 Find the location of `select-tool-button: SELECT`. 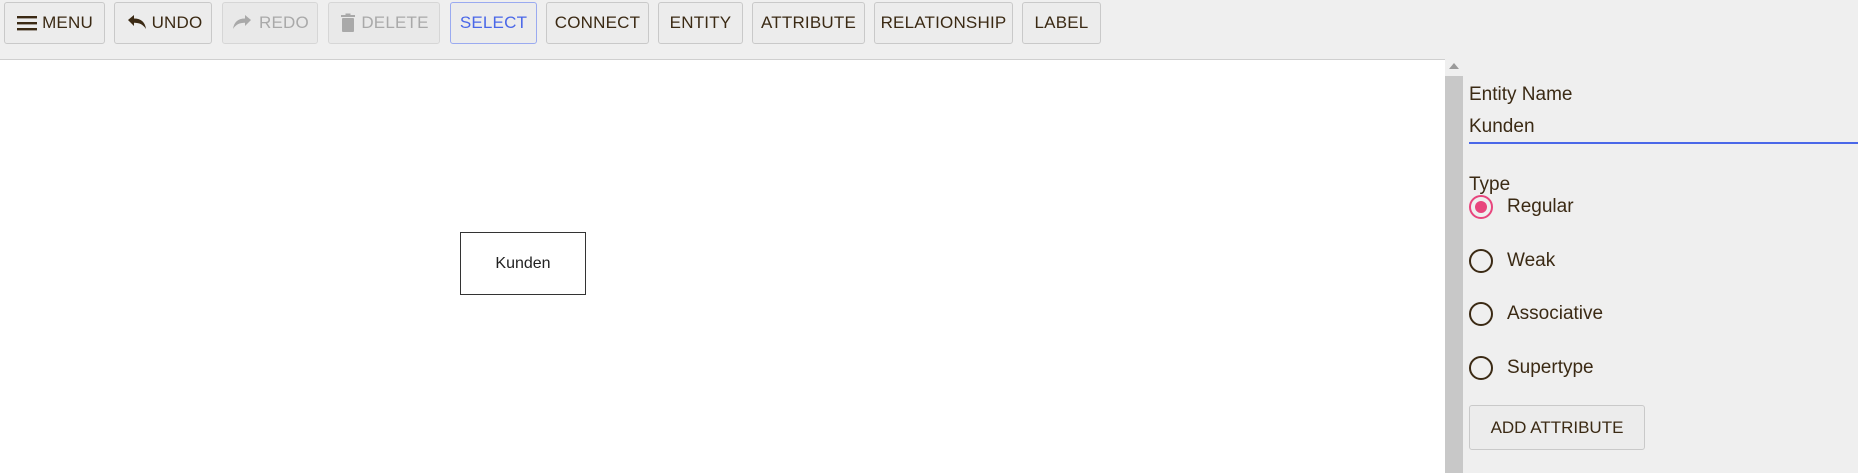

select-tool-button: SELECT is located at coordinates (493, 23).